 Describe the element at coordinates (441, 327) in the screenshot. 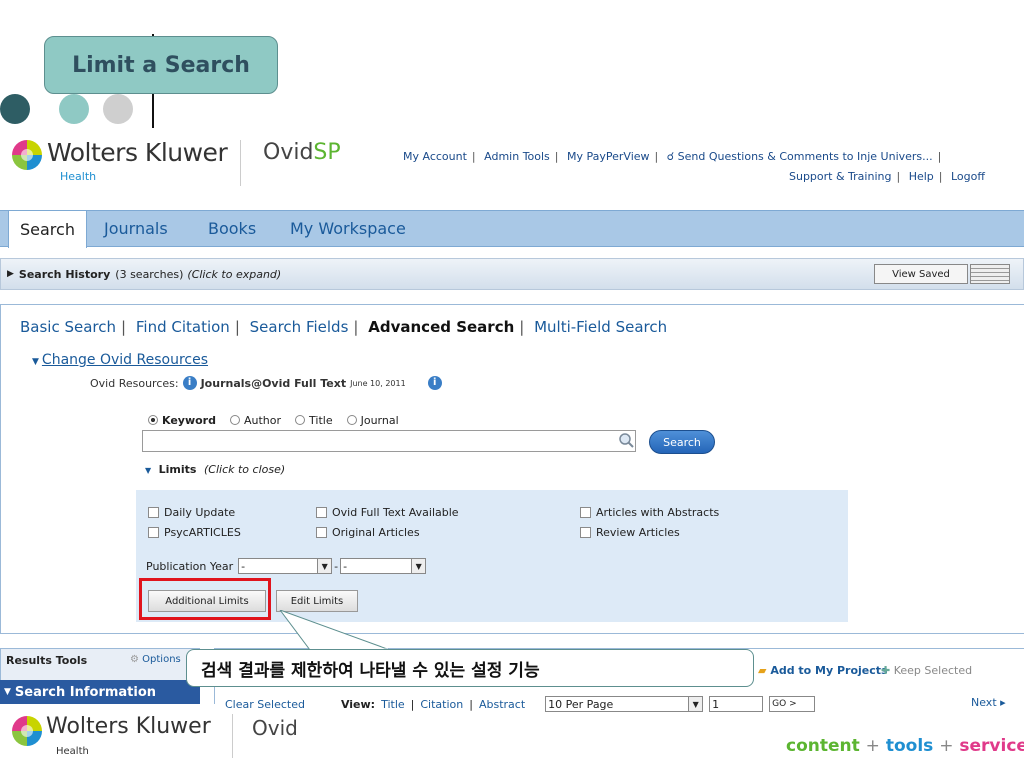

I see `advanced-search-link: Advanced Search` at that location.